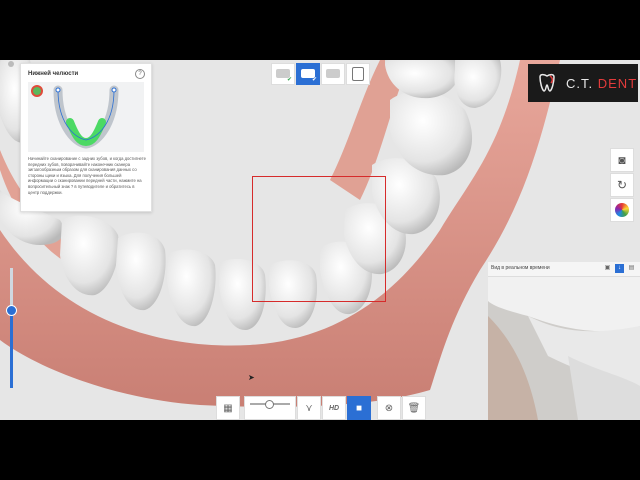  Describe the element at coordinates (617, 83) in the screenshot. I see `brand-text-b: DENT` at that location.